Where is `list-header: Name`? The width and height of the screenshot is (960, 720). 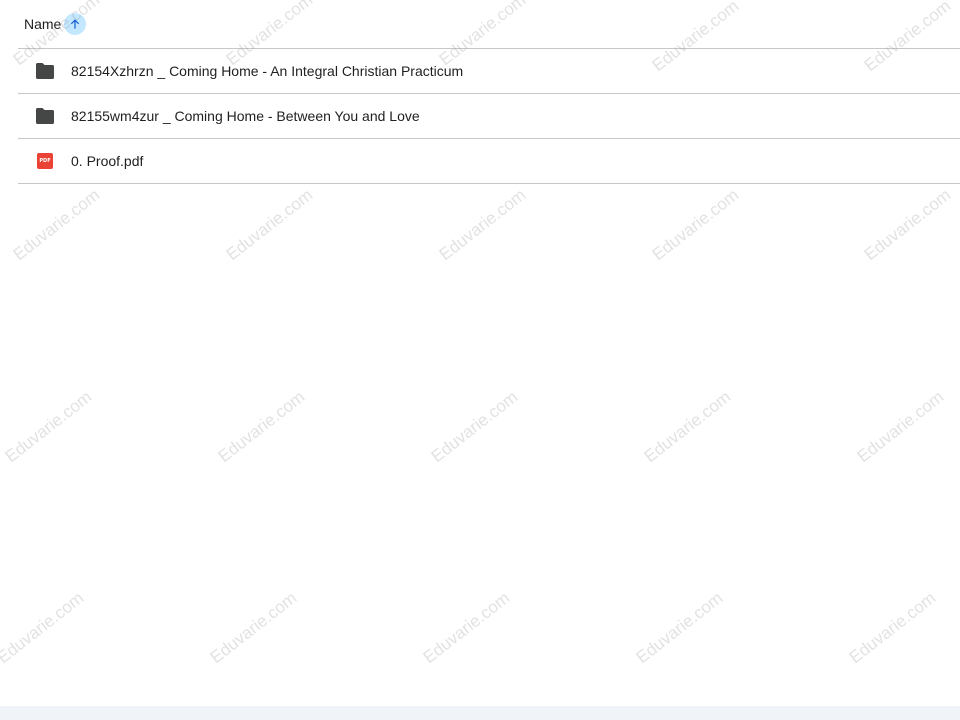 list-header: Name is located at coordinates (489, 24).